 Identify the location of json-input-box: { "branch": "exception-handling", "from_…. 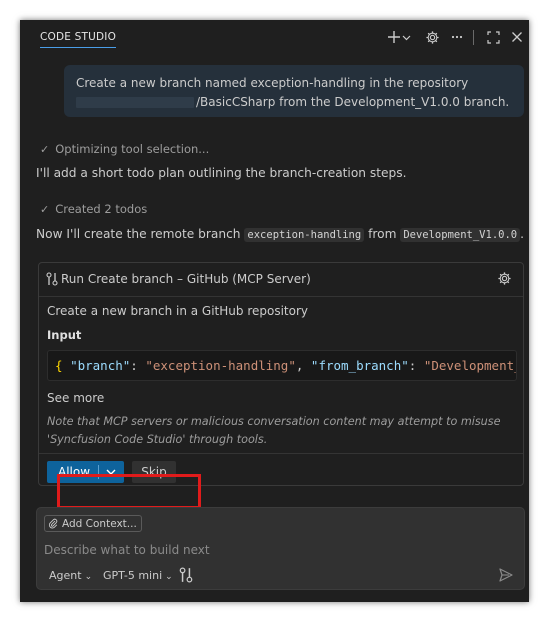
(282, 365).